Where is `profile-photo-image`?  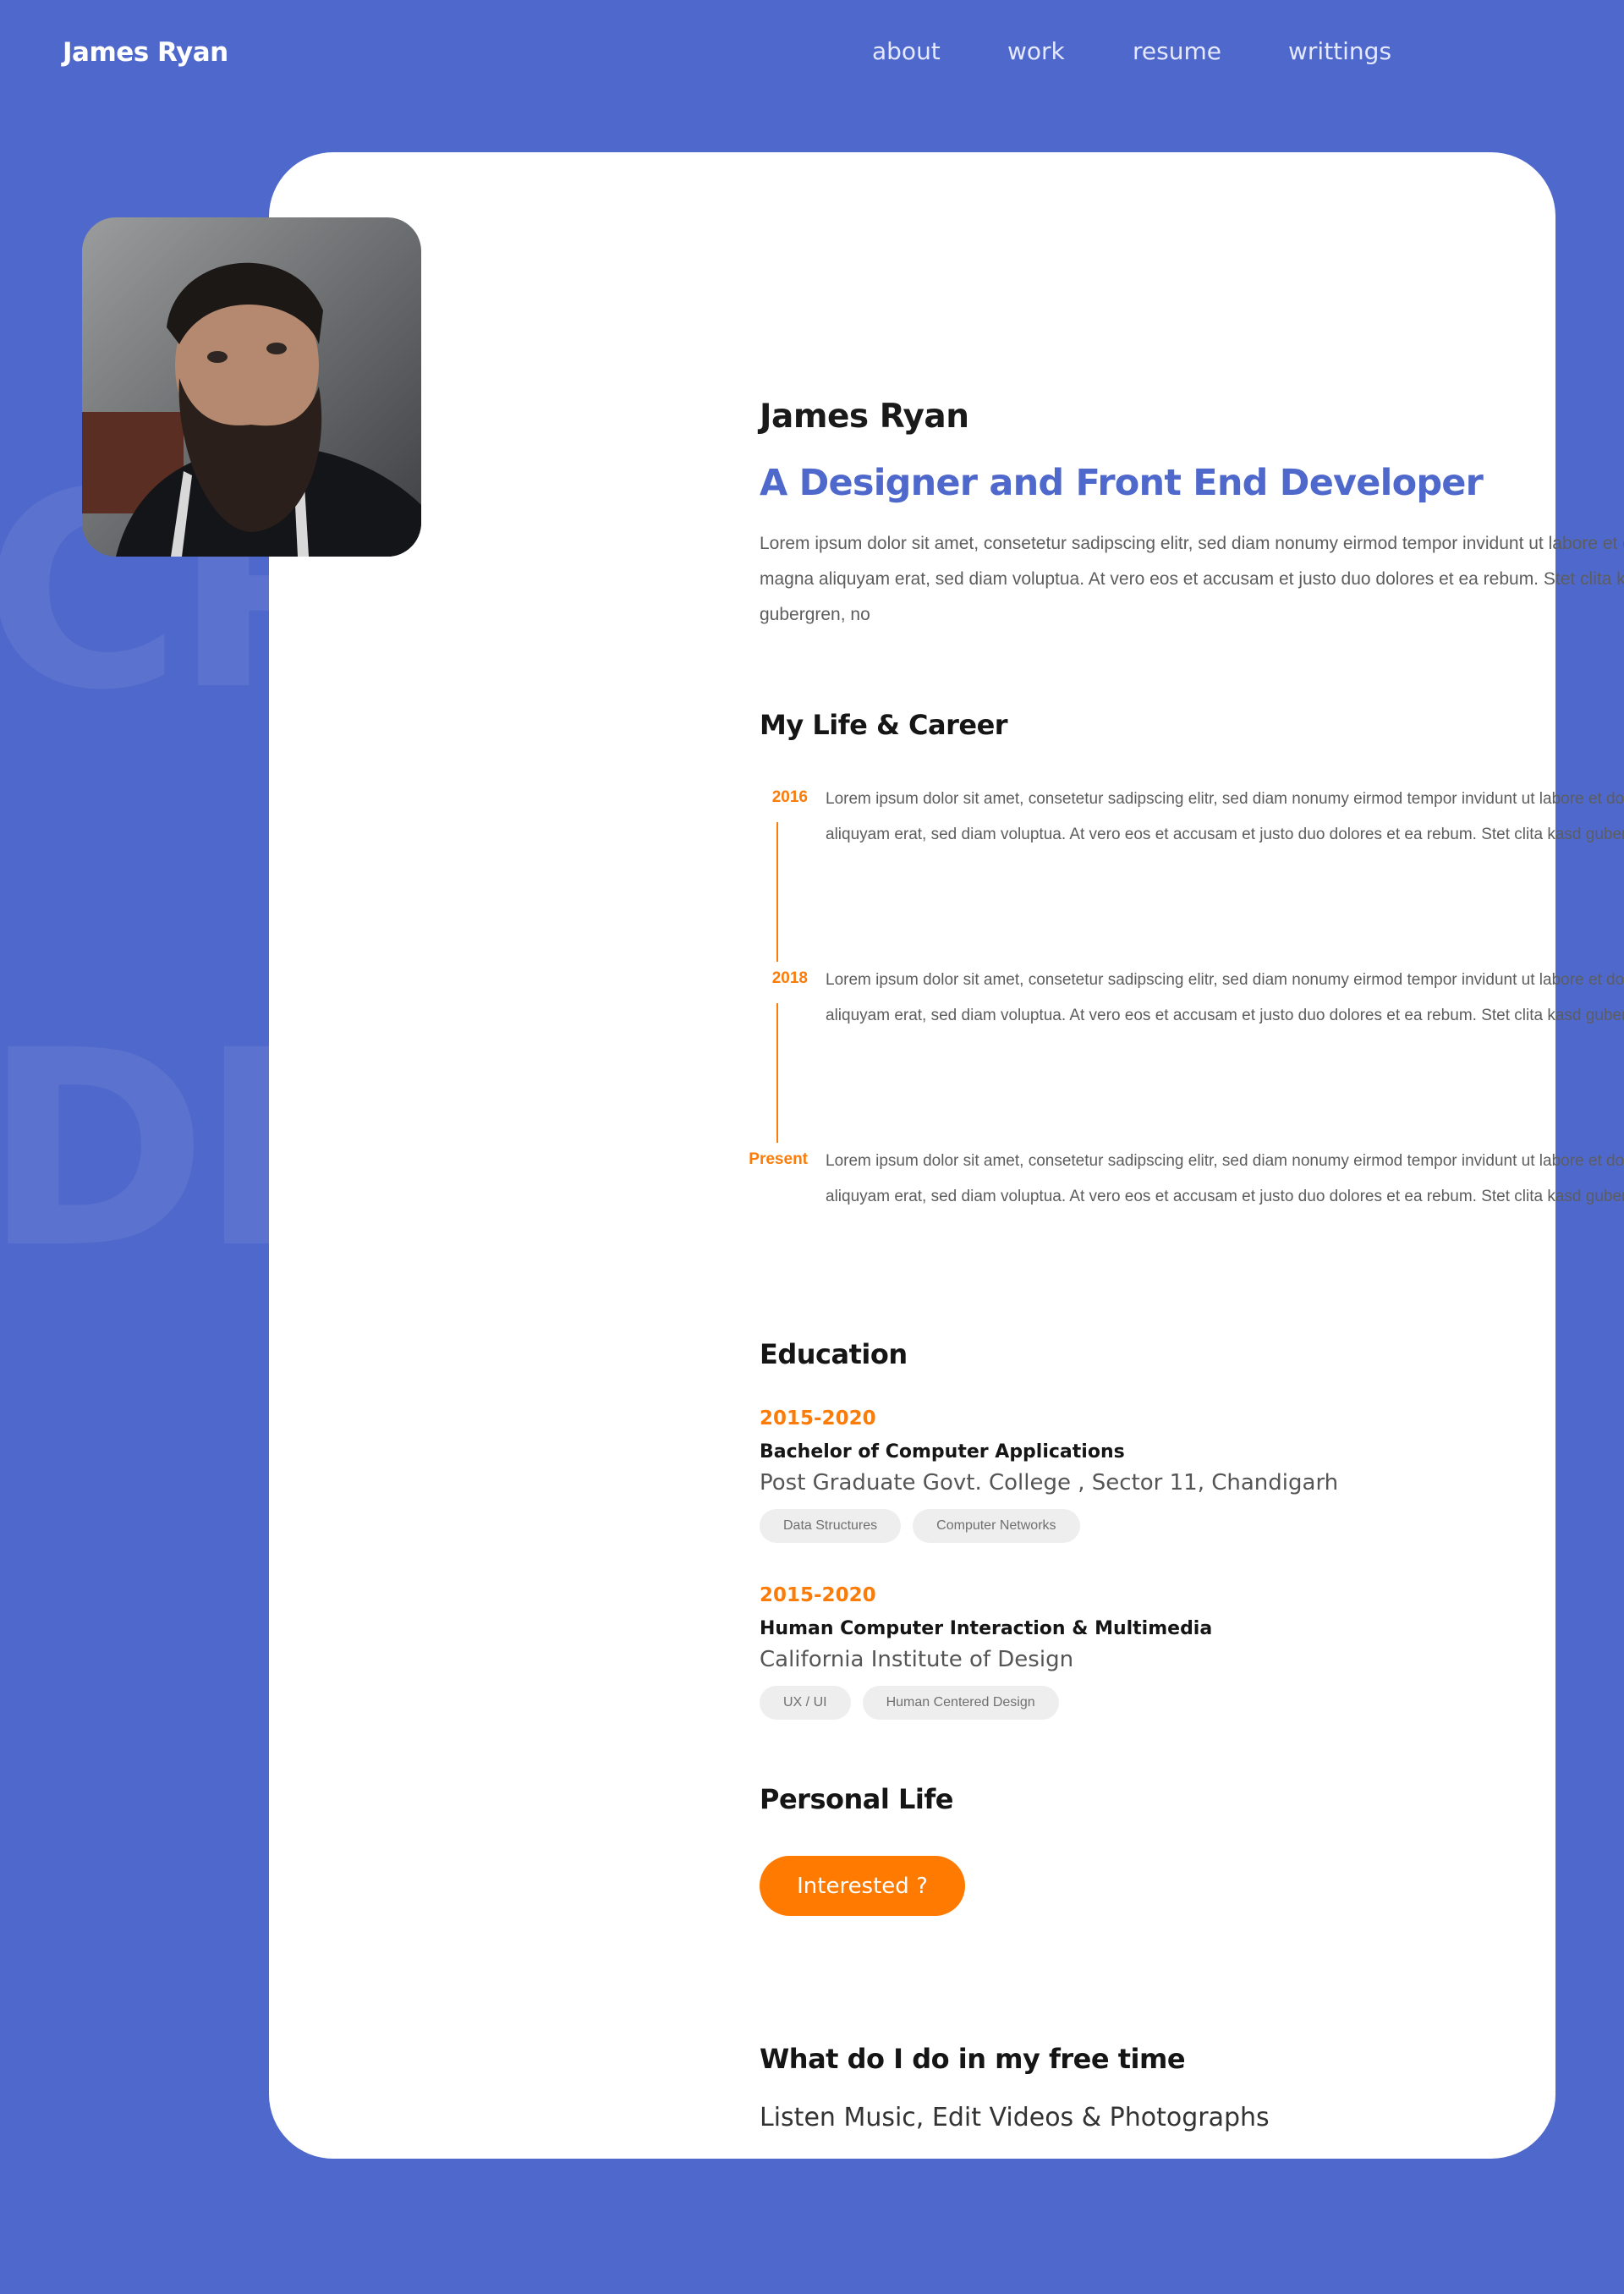
profile-photo-image is located at coordinates (252, 387).